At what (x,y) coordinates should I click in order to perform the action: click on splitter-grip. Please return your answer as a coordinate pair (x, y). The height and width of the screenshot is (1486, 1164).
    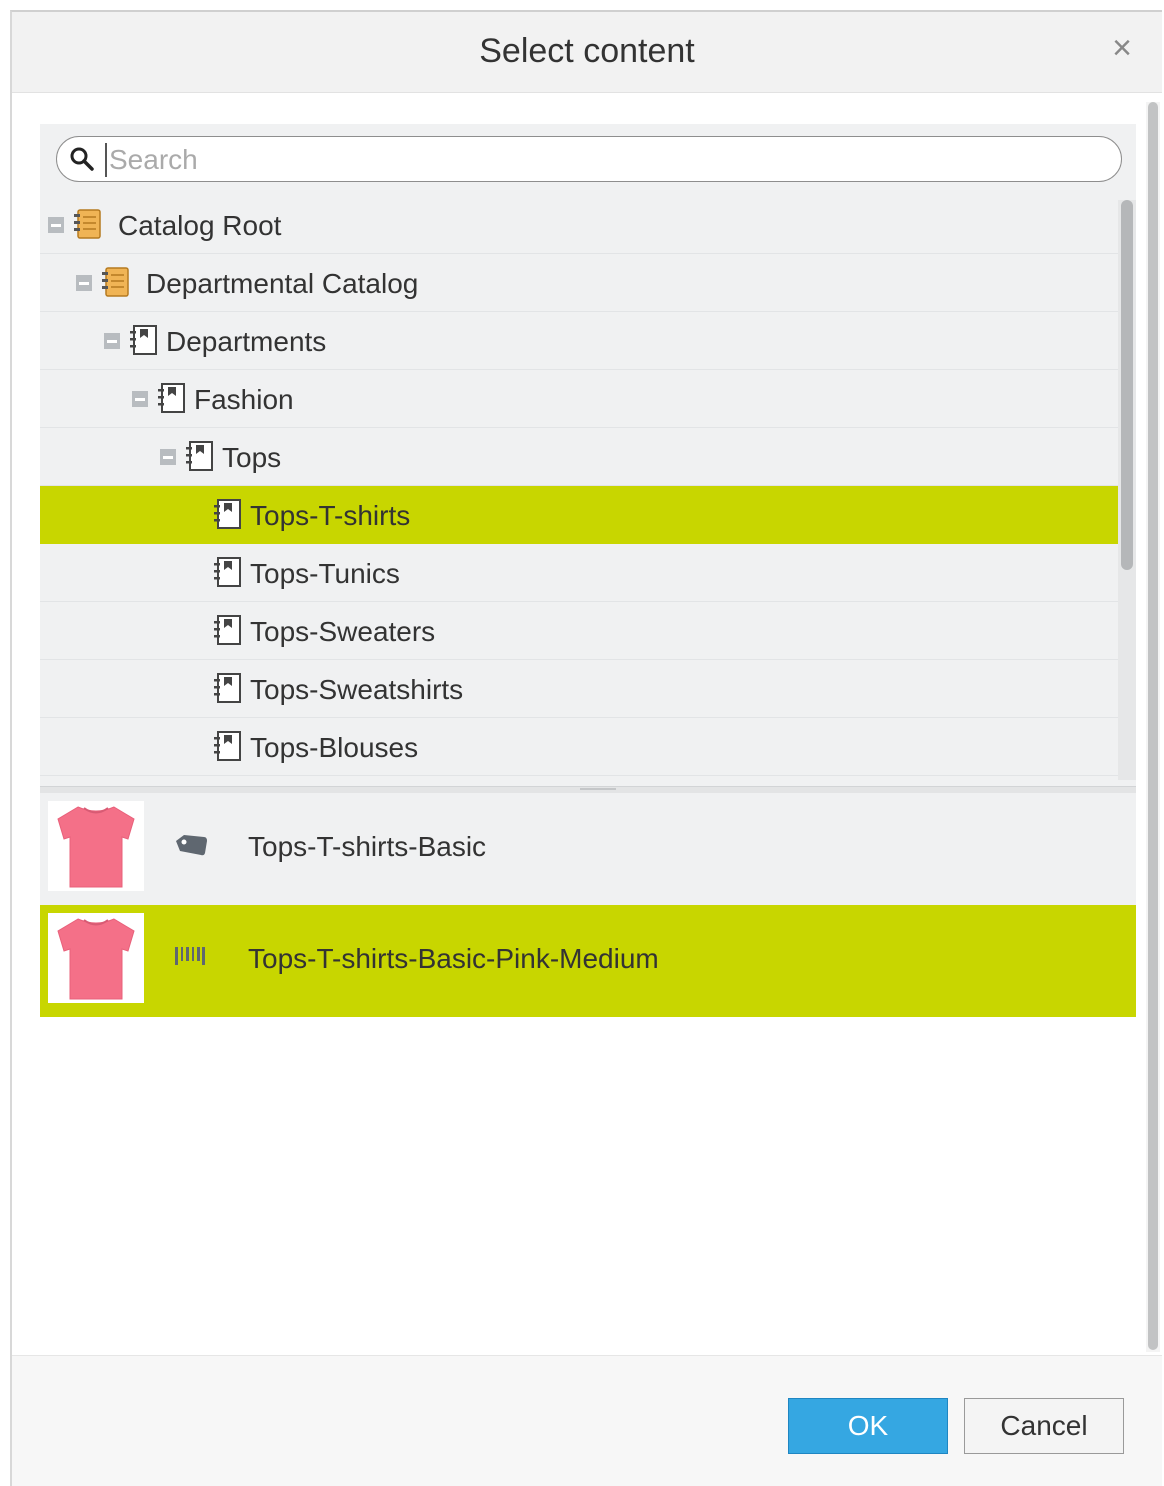
    Looking at the image, I should click on (598, 789).